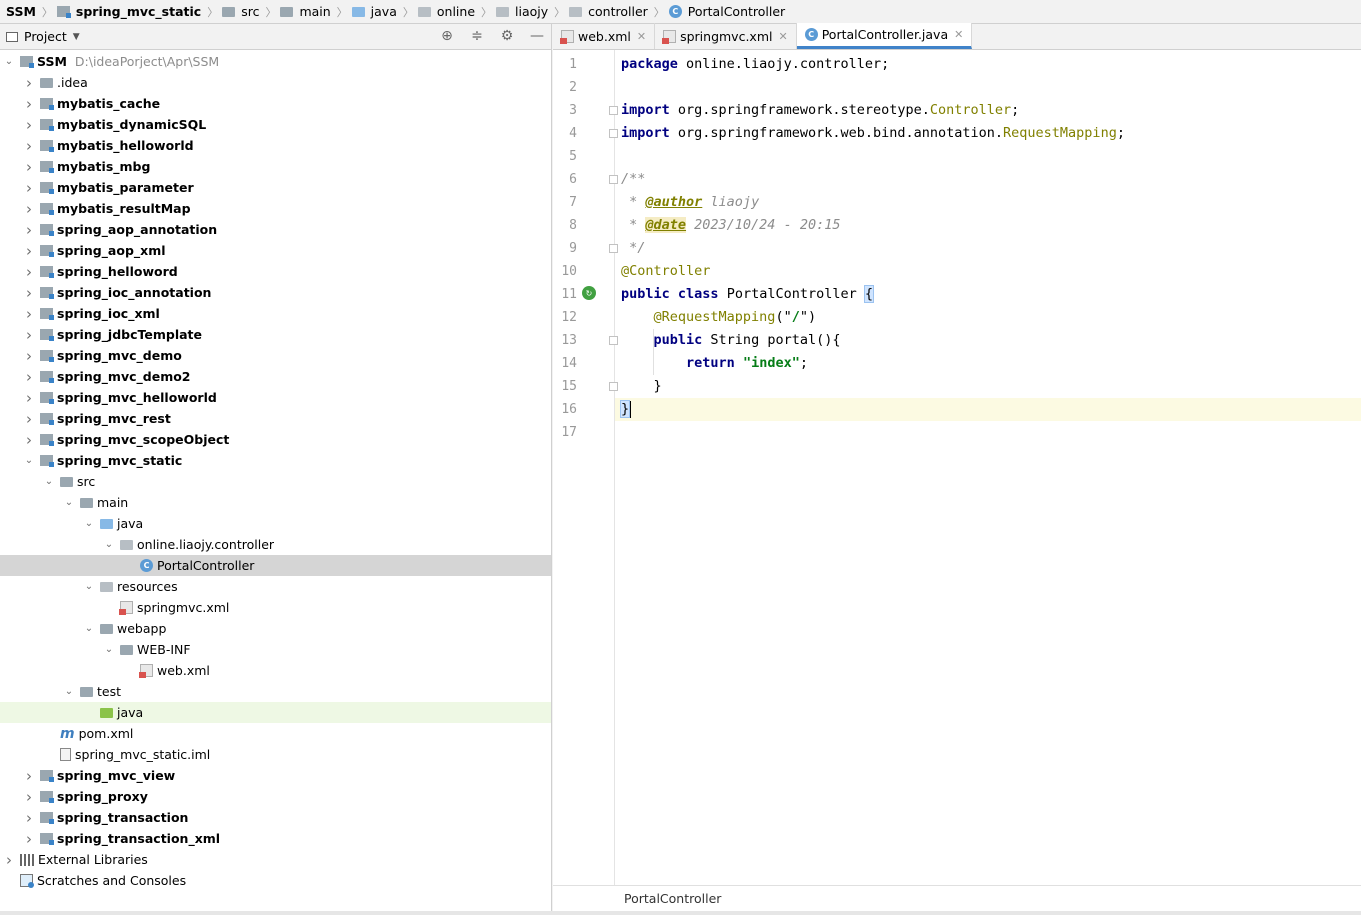  What do you see at coordinates (275, 733) in the screenshot?
I see `tree-item: m pom.xml` at bounding box center [275, 733].